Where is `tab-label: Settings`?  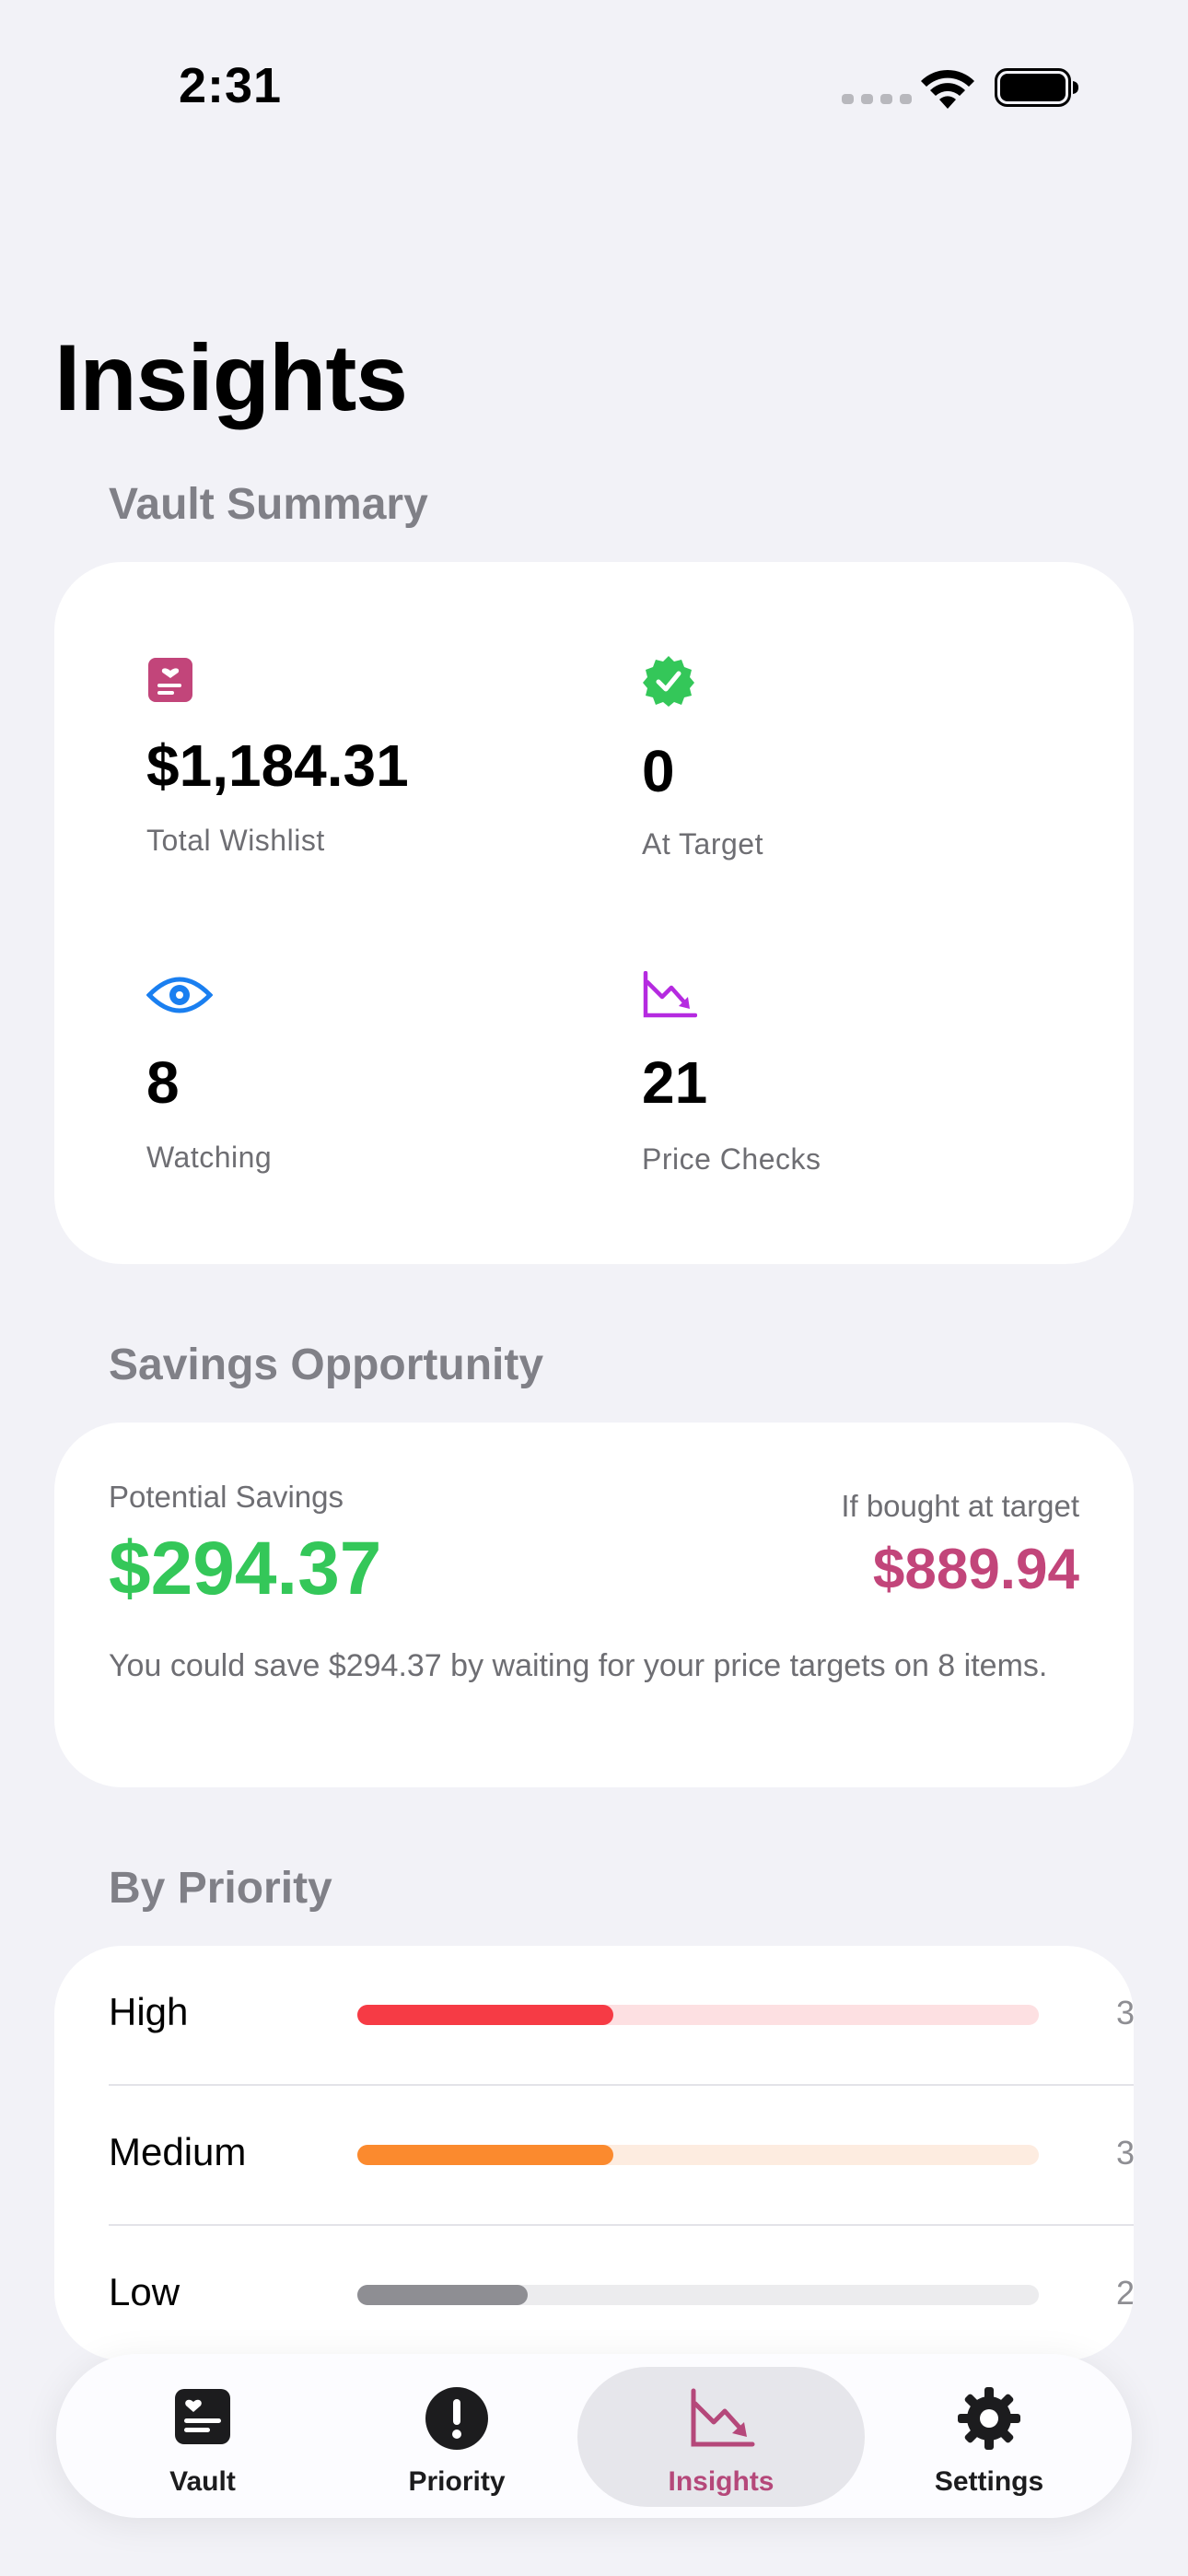 tab-label: Settings is located at coordinates (989, 2481).